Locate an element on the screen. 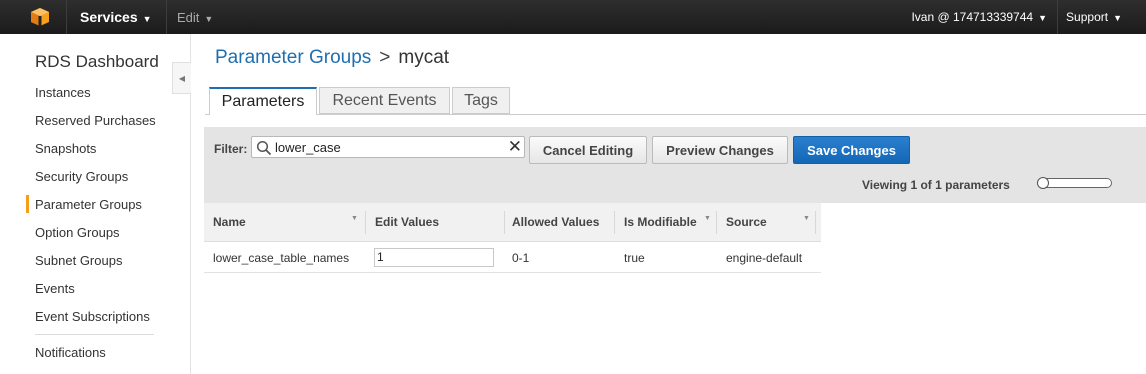 This screenshot has width=1146, height=374. viewing-count: Viewing 1 of 1 parameters is located at coordinates (936, 185).